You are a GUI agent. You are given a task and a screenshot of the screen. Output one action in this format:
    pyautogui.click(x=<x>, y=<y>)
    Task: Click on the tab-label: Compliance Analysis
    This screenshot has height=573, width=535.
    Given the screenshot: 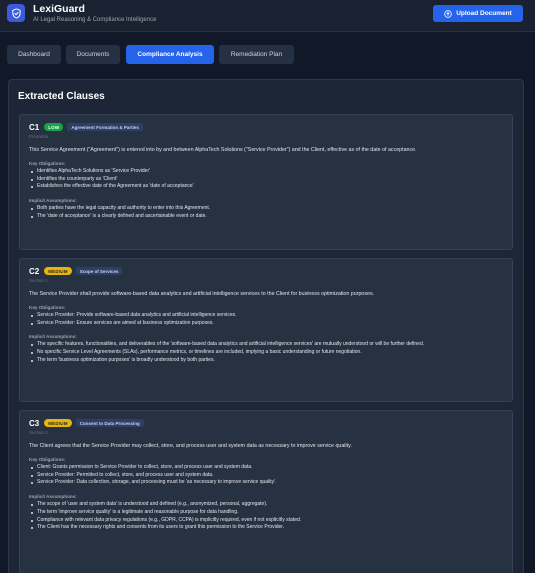 What is the action you would take?
    pyautogui.click(x=170, y=54)
    